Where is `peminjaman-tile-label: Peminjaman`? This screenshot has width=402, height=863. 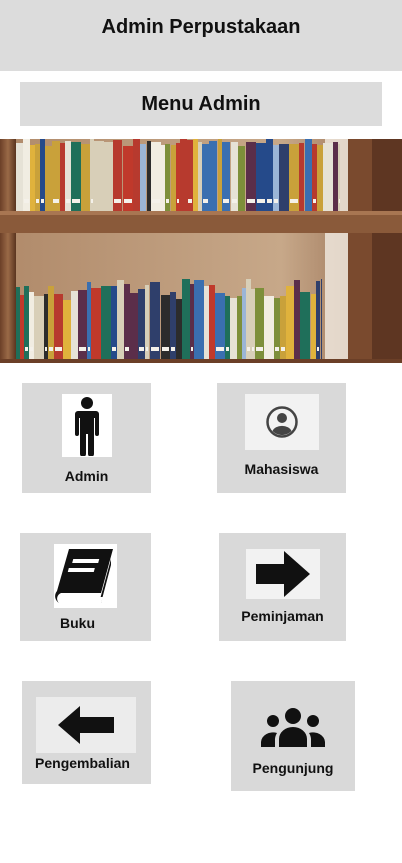 peminjaman-tile-label: Peminjaman is located at coordinates (282, 616).